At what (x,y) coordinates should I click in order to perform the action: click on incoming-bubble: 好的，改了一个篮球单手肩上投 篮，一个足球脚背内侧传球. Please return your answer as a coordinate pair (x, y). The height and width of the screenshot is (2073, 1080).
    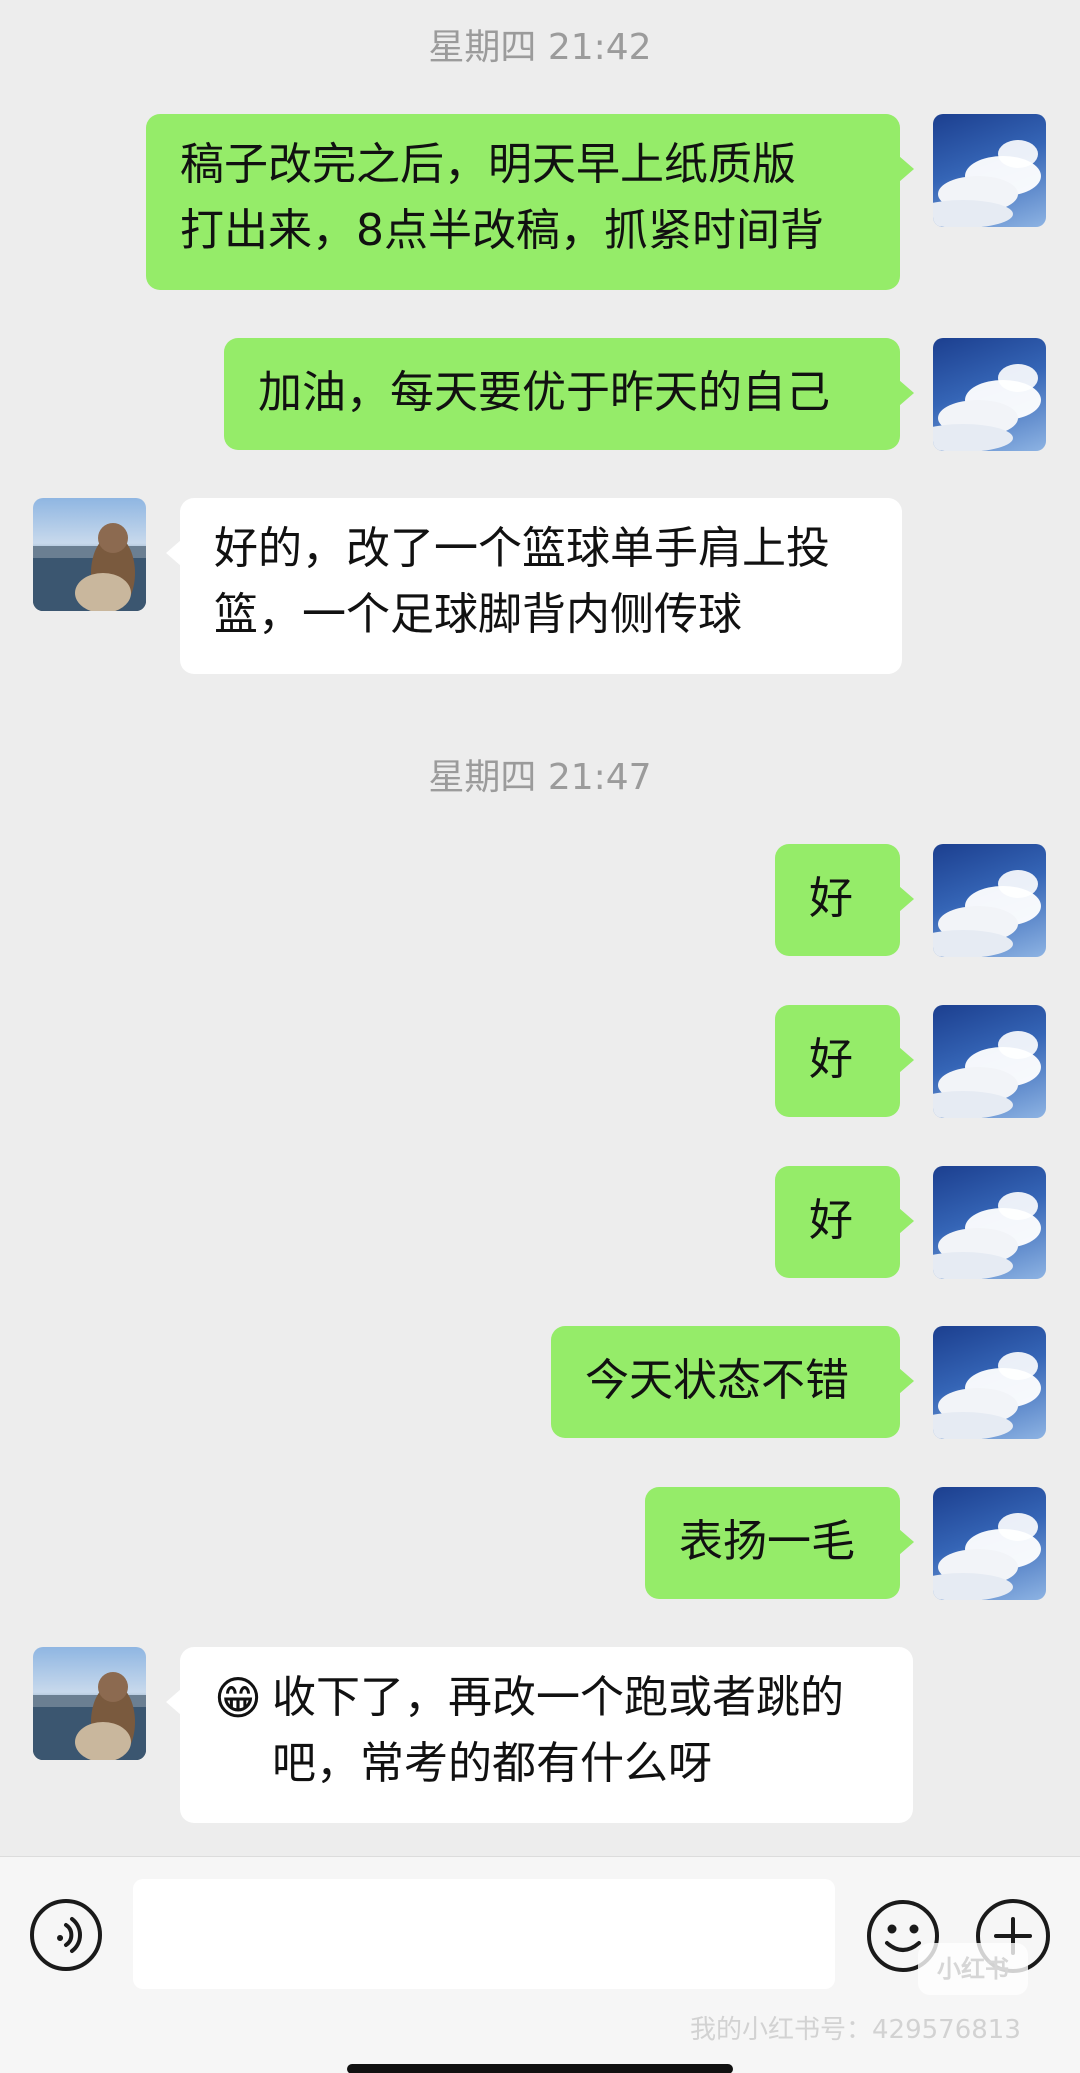
    Looking at the image, I should click on (534, 586).